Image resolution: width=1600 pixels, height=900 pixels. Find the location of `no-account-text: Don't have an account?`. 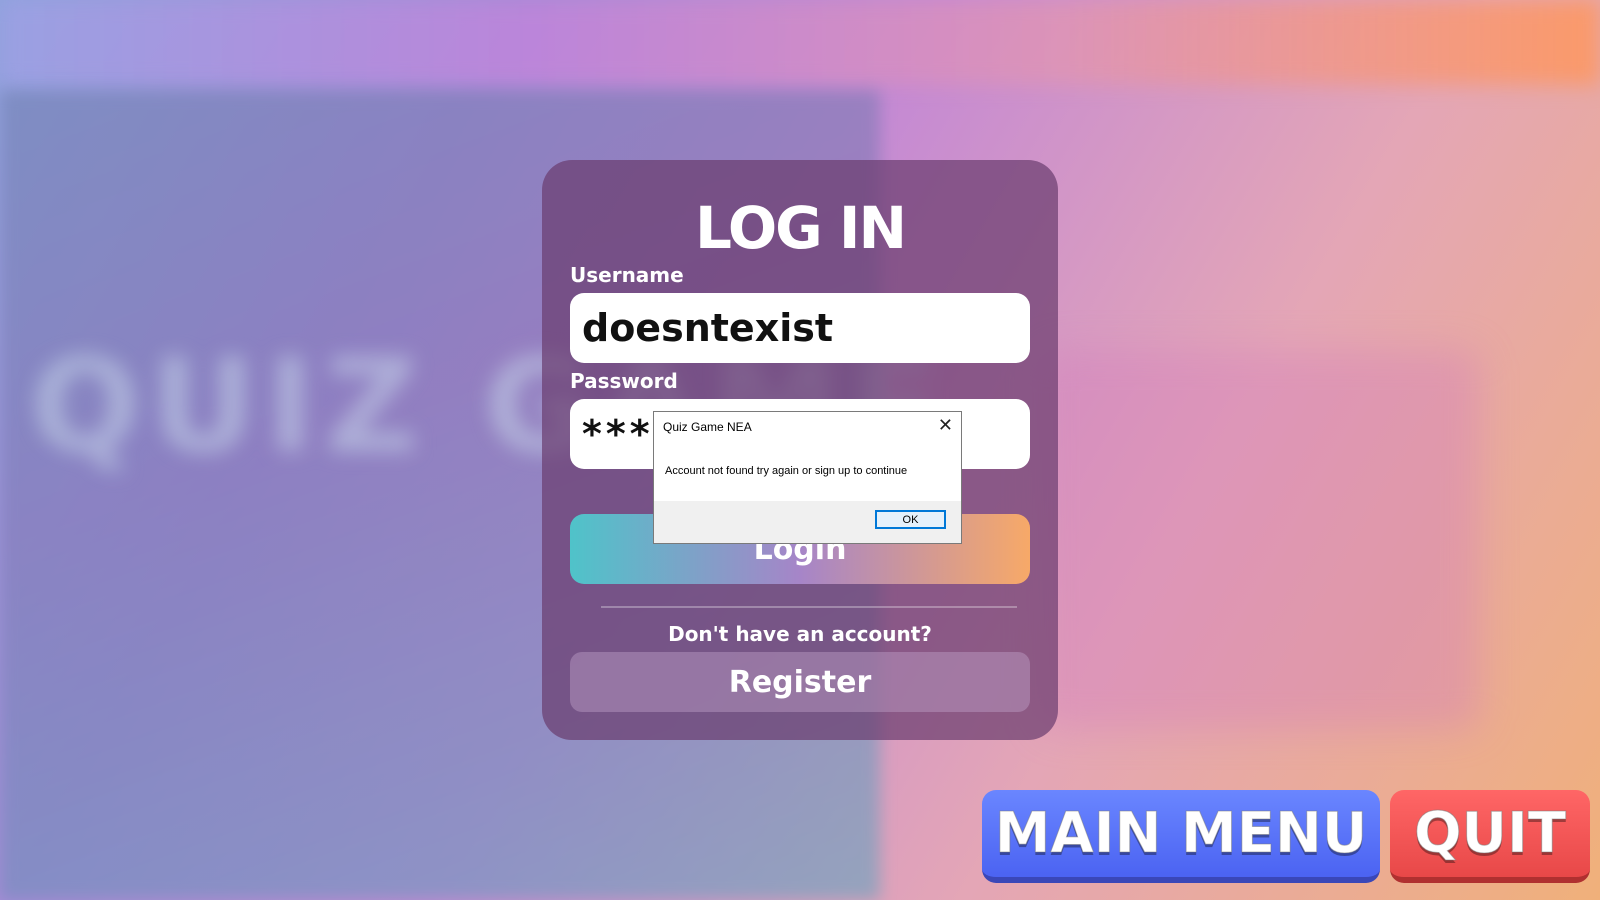

no-account-text: Don't have an account? is located at coordinates (800, 634).